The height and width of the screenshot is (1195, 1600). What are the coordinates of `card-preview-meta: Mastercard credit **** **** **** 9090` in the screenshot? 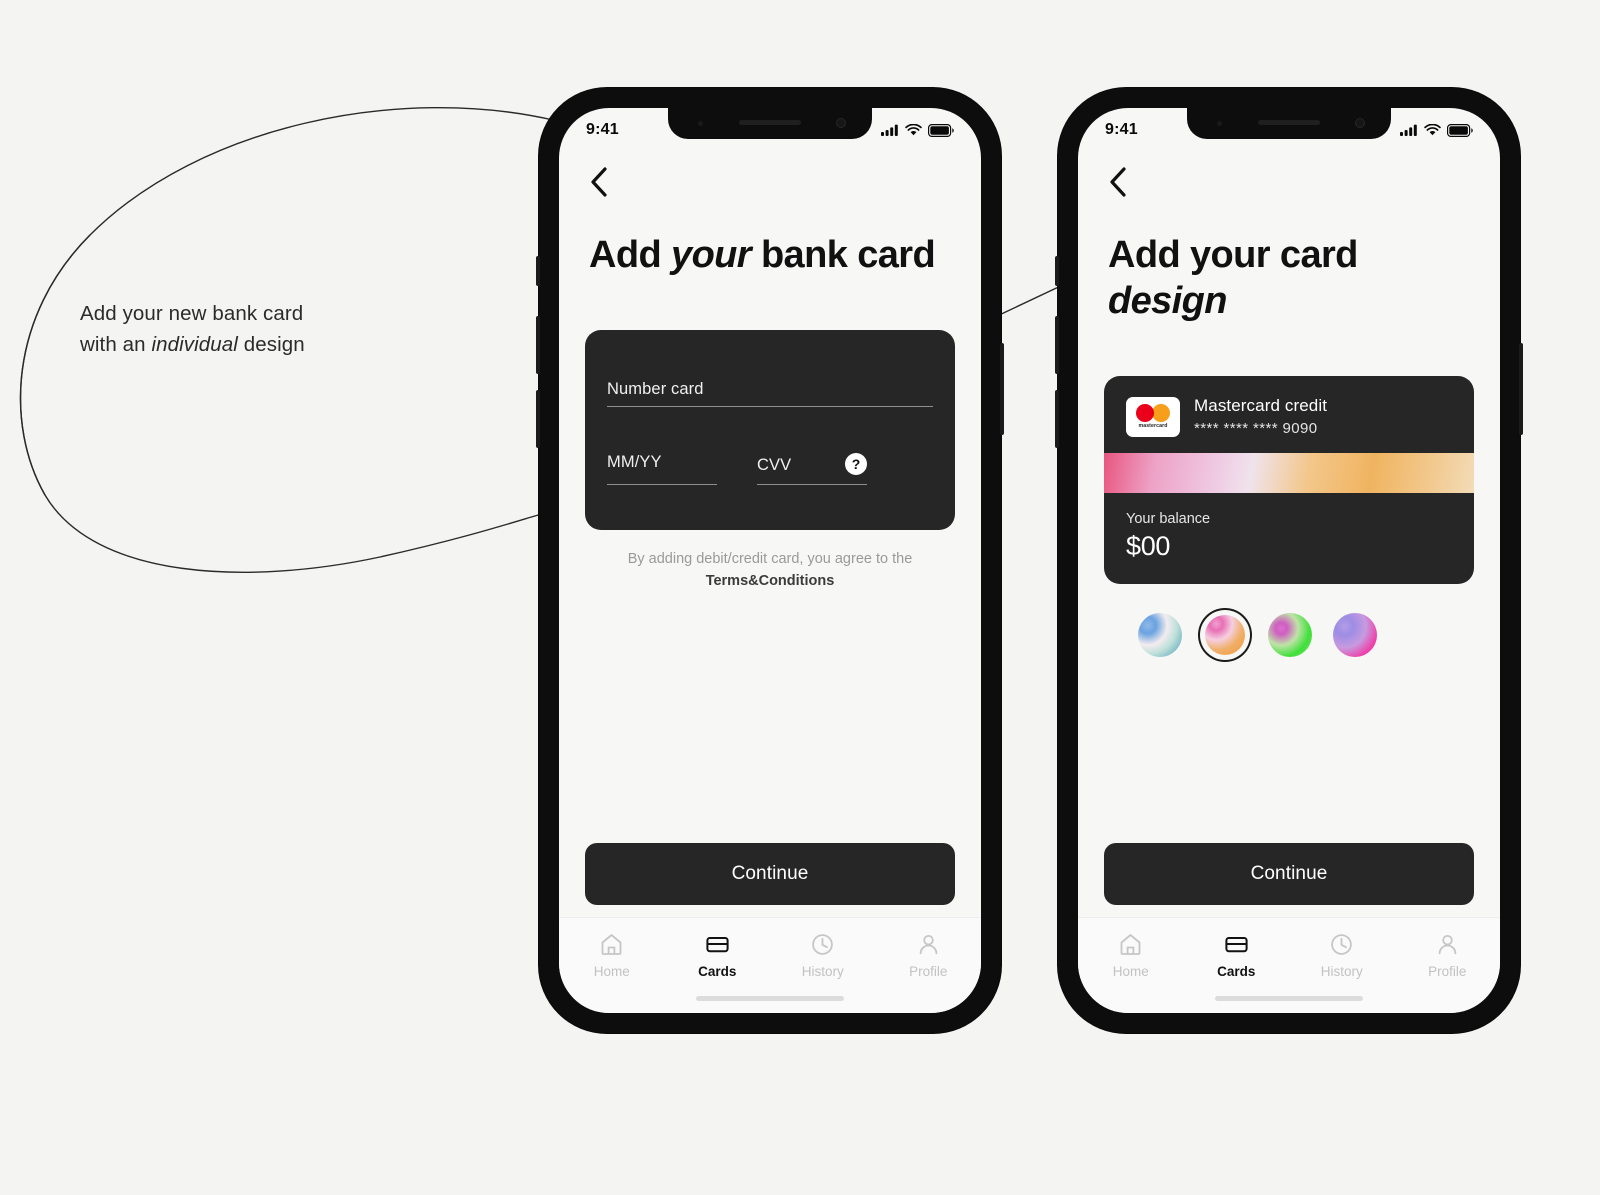 It's located at (1260, 416).